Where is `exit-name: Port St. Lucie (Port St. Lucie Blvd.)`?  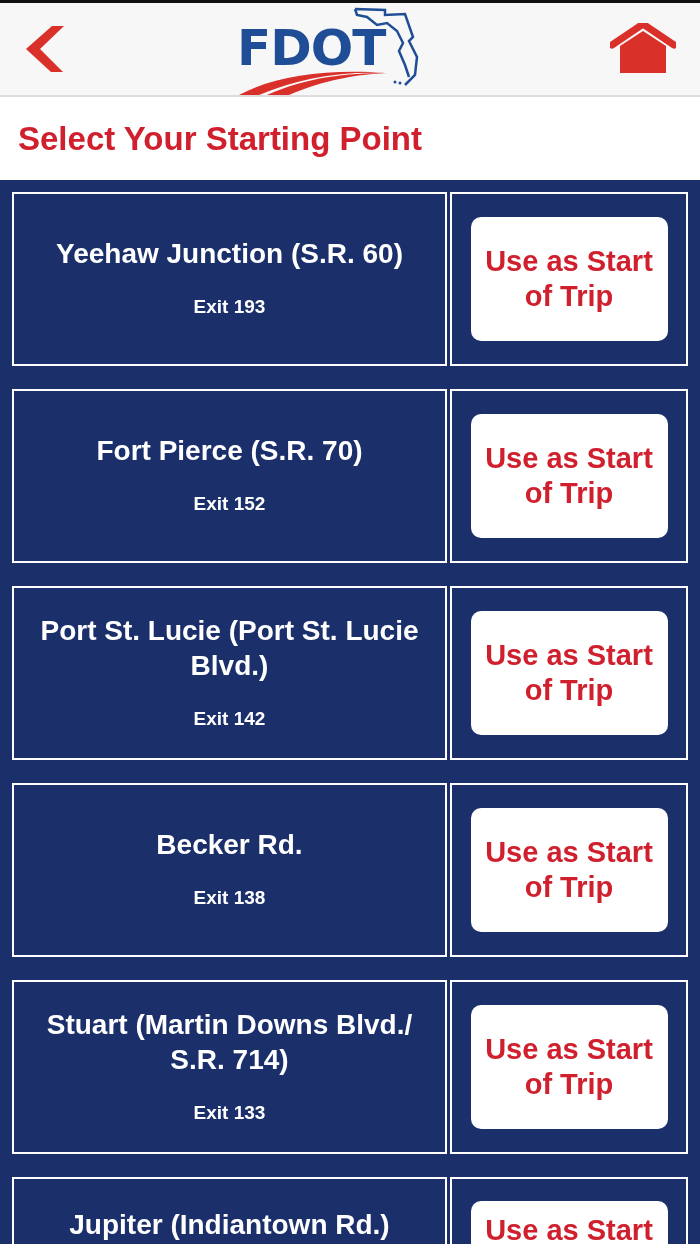 exit-name: Port St. Lucie (Port St. Lucie Blvd.) is located at coordinates (229, 648).